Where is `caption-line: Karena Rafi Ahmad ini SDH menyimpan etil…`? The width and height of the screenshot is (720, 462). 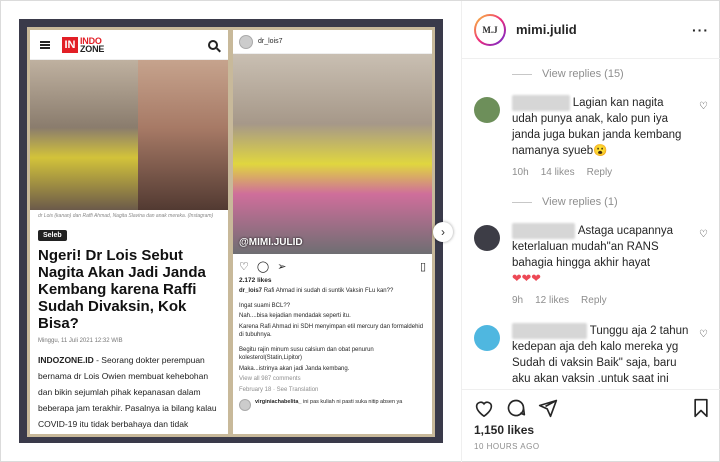 caption-line: Karena Rafi Ahmad ini SDH menyimpan etil… is located at coordinates (331, 331).